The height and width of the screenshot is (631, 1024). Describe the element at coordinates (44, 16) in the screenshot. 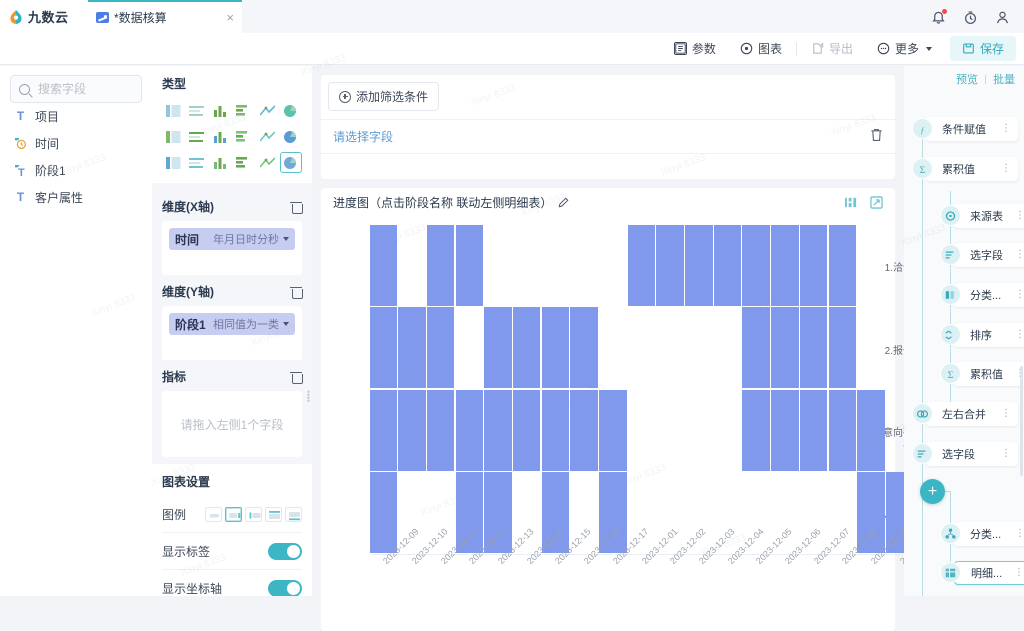

I see `app-logo: 九数云` at that location.